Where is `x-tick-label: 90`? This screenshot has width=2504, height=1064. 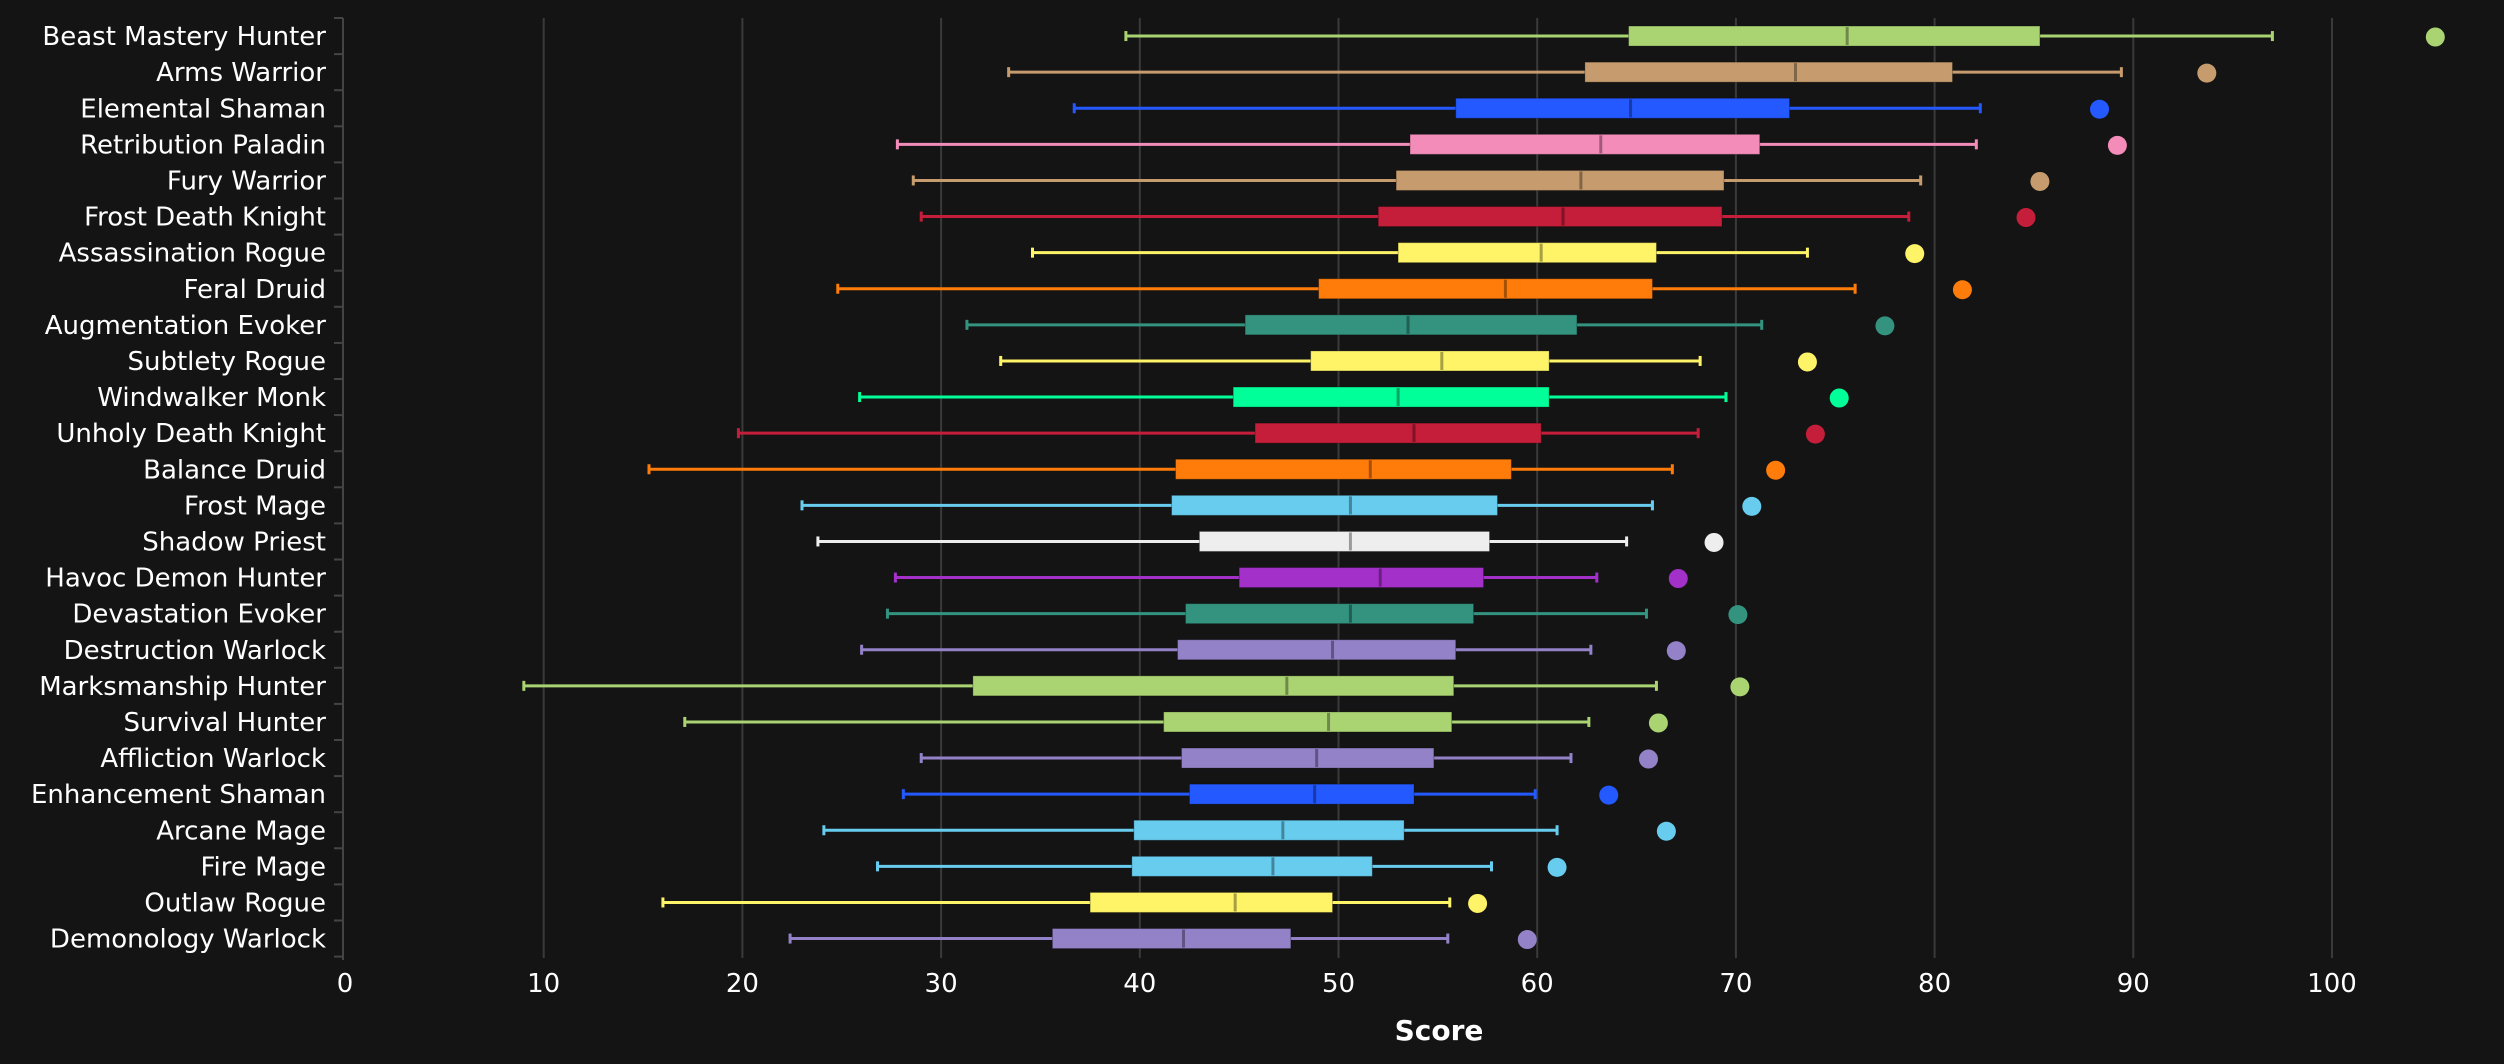 x-tick-label: 90 is located at coordinates (2133, 984).